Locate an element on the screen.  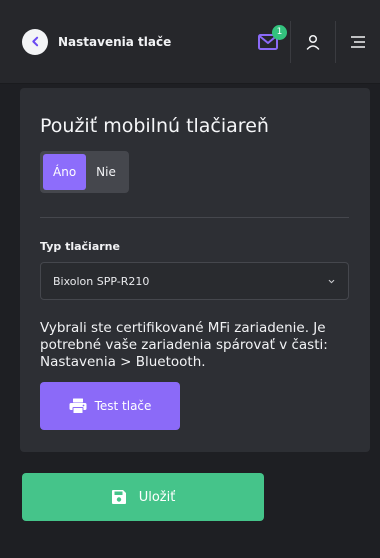
chevron-down-icon is located at coordinates (331, 281).